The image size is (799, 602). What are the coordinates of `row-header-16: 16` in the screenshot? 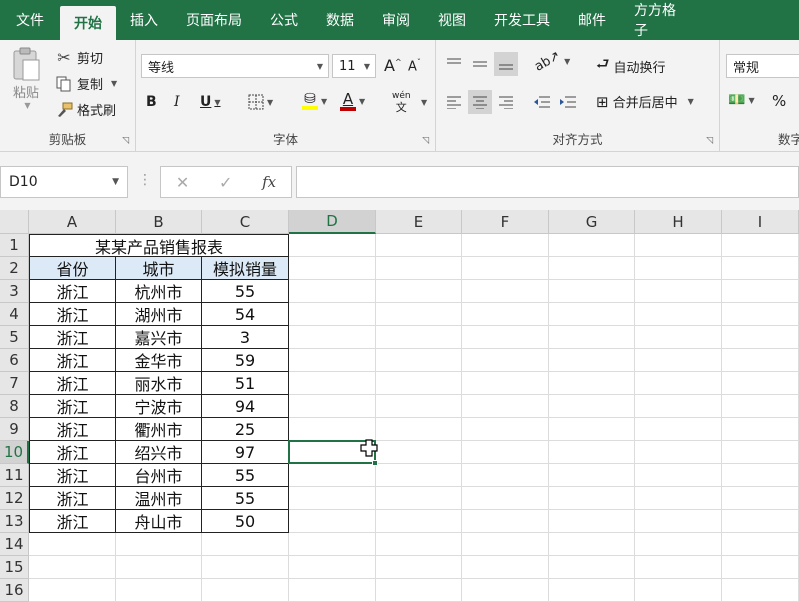 It's located at (14, 590).